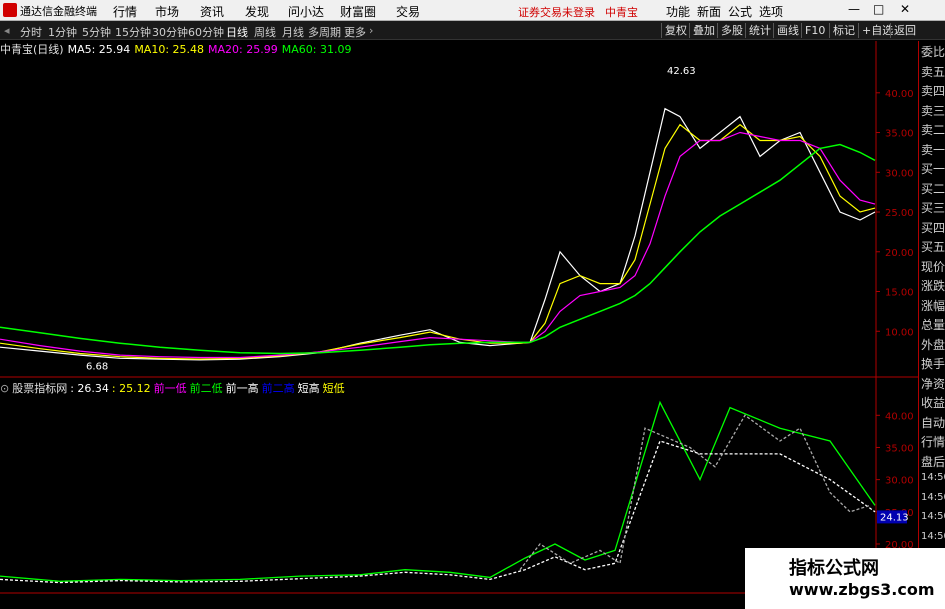 The width and height of the screenshot is (945, 609). What do you see at coordinates (99, 49) in the screenshot?
I see `ma5-label: MA5: 25.94` at bounding box center [99, 49].